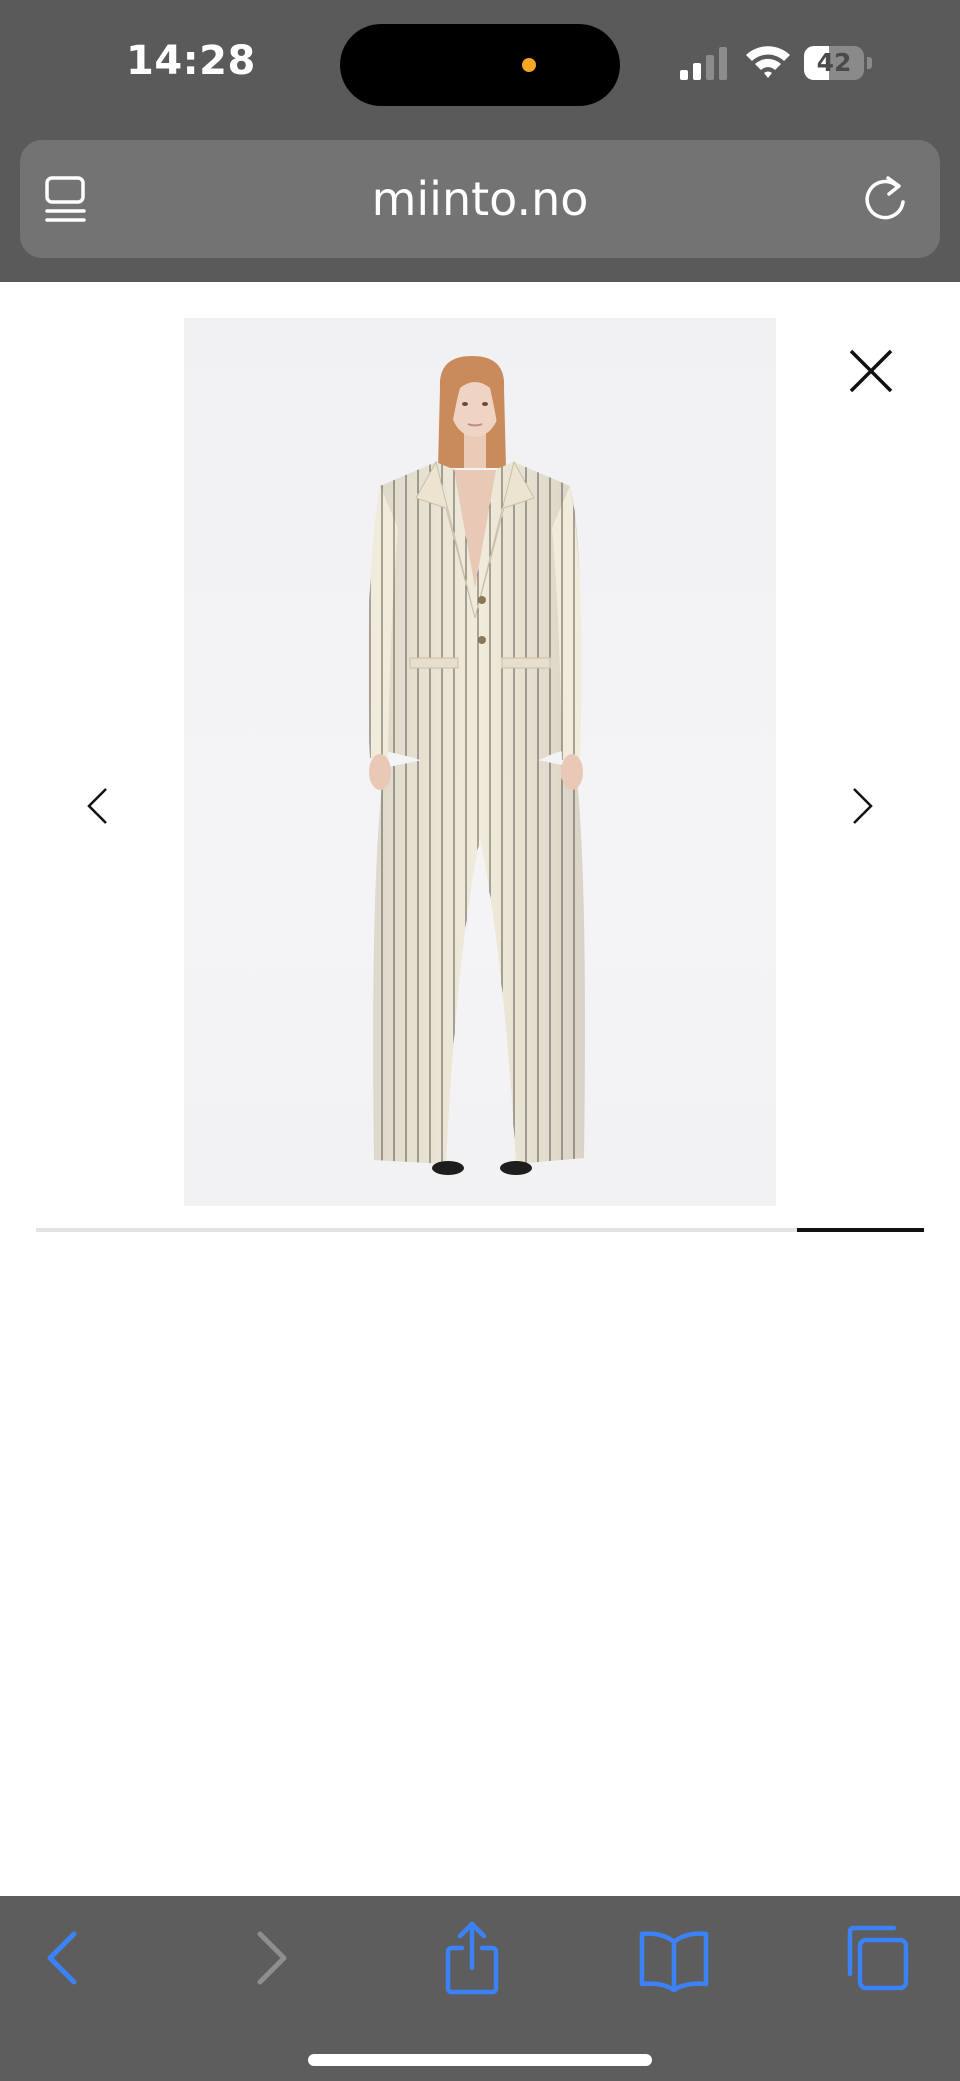 This screenshot has height=2081, width=960. I want to click on battery-icon: 42, so click(838, 64).